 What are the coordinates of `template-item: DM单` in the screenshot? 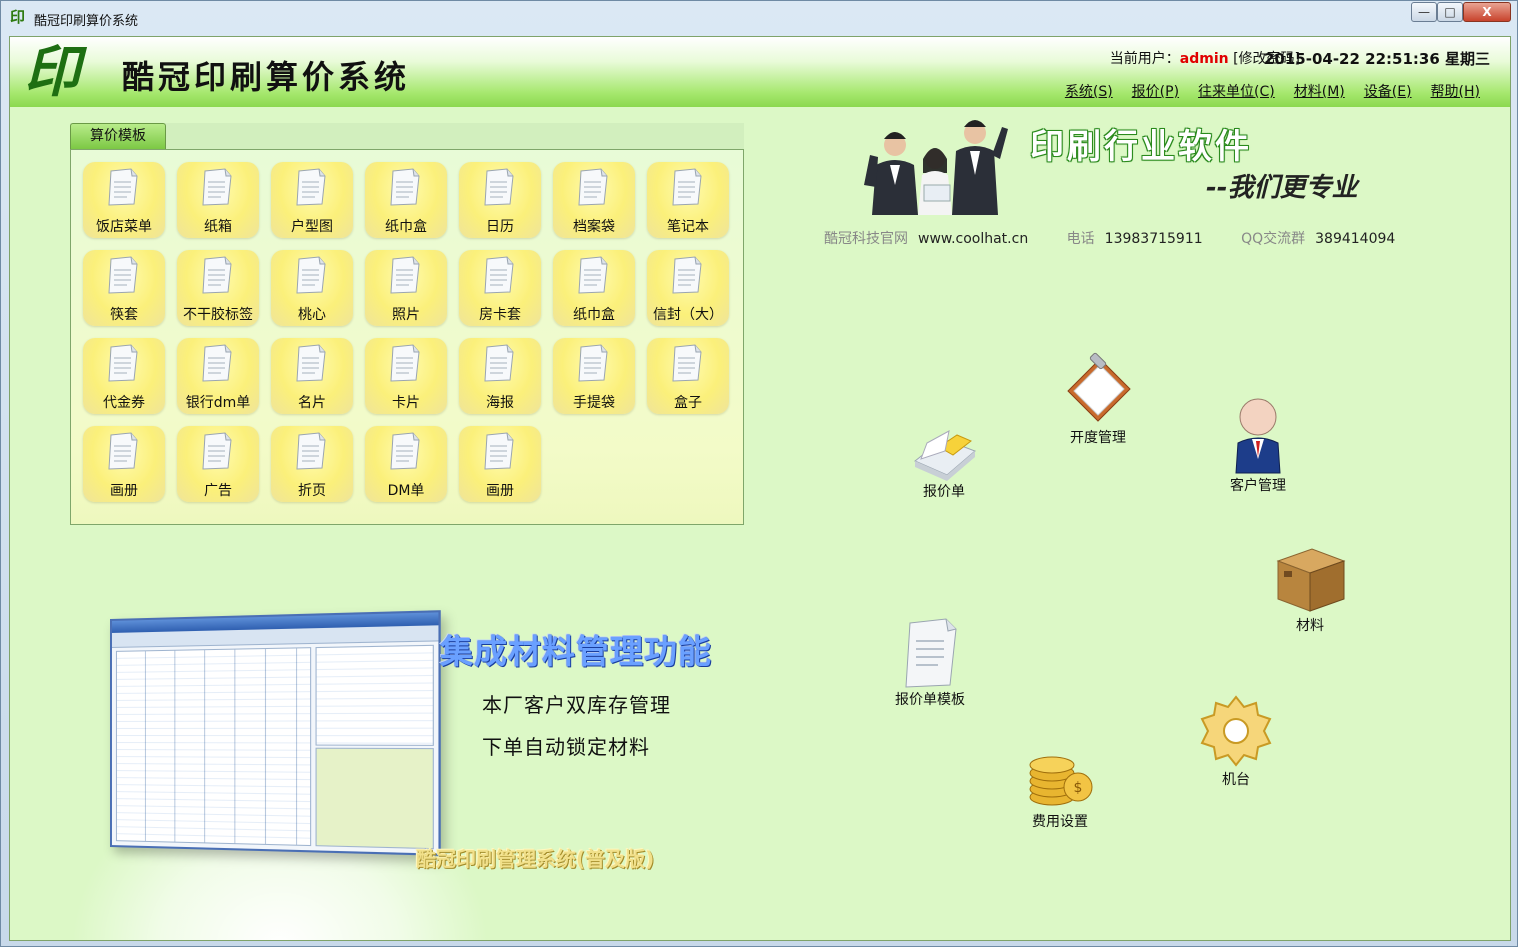 It's located at (406, 464).